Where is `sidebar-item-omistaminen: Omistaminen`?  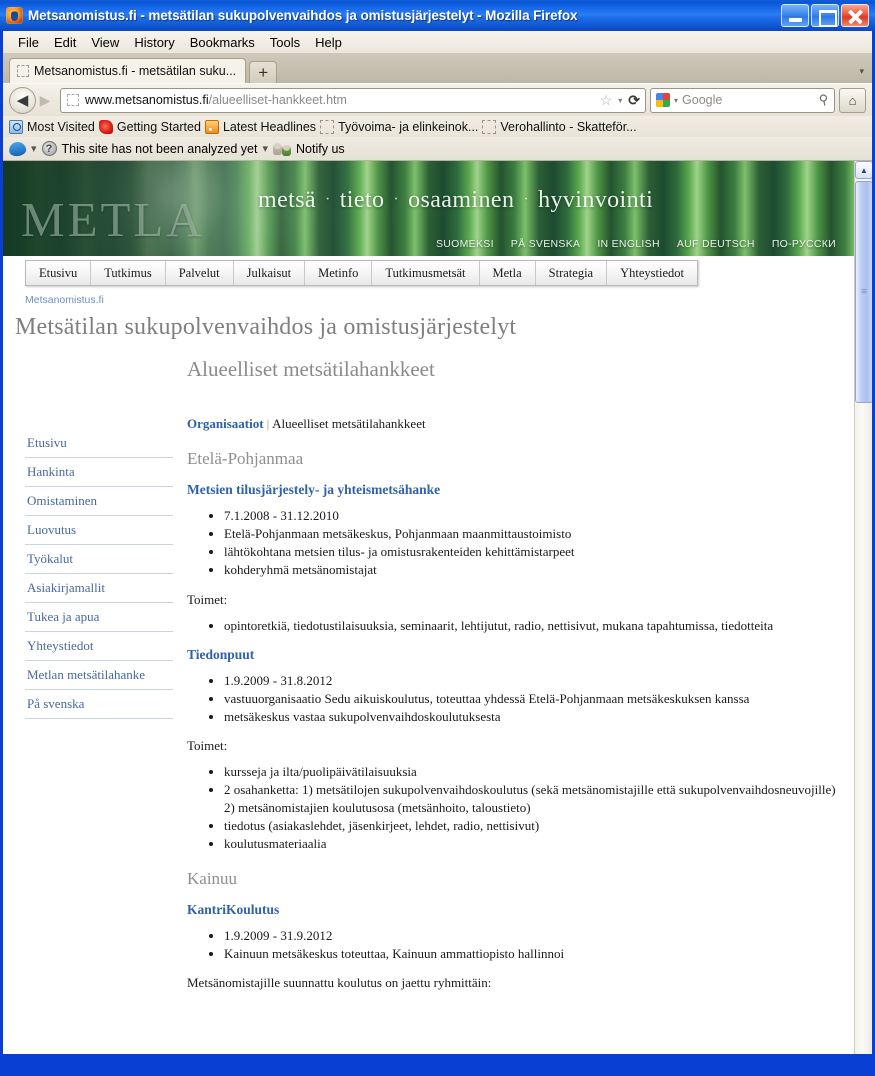
sidebar-item-omistaminen: Omistaminen is located at coordinates (99, 501).